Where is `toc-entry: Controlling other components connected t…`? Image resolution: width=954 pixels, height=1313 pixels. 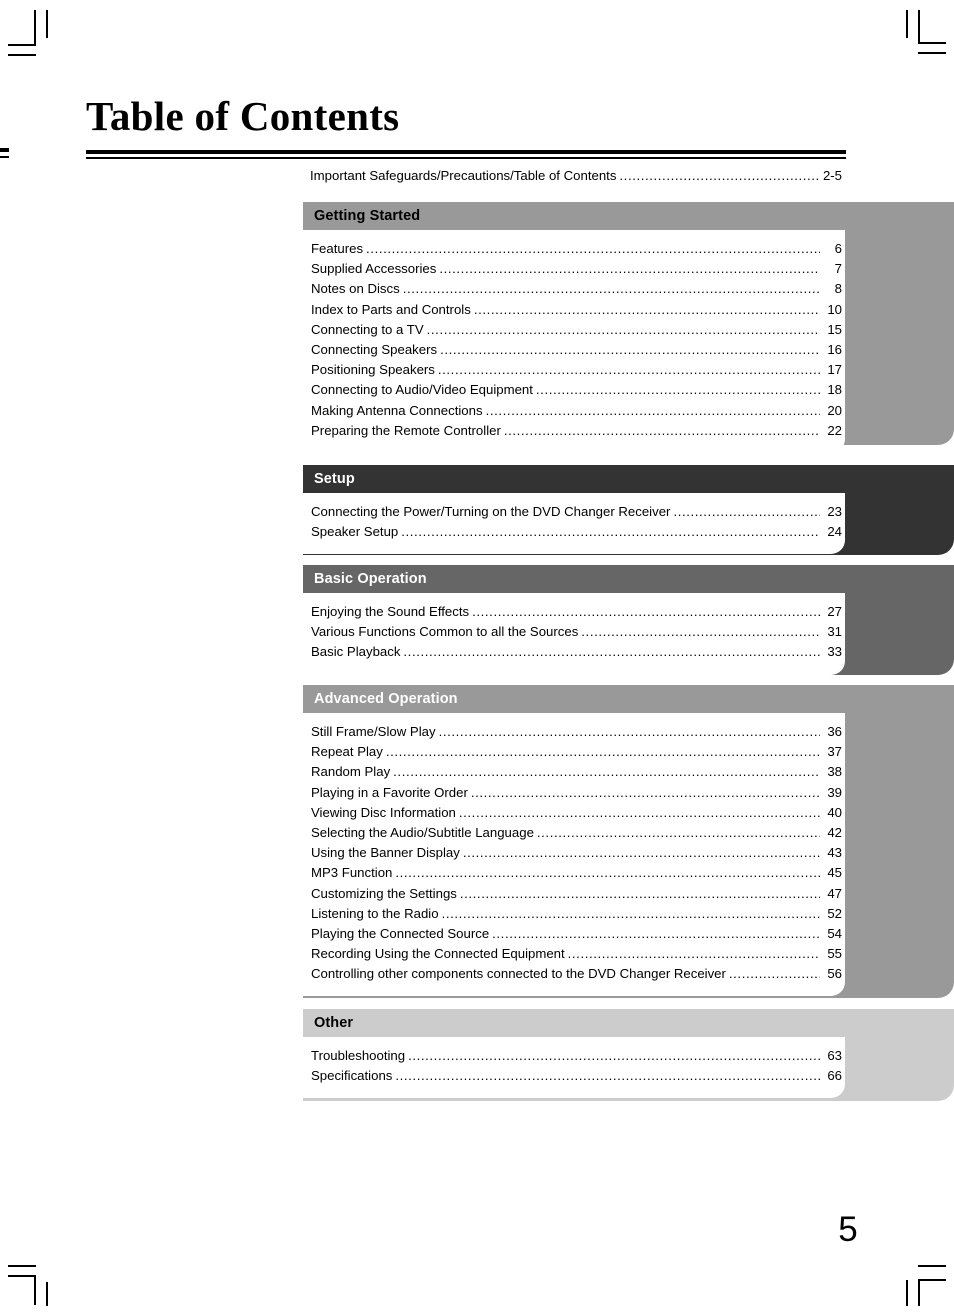
toc-entry: Controlling other components connected t… is located at coordinates (574, 976).